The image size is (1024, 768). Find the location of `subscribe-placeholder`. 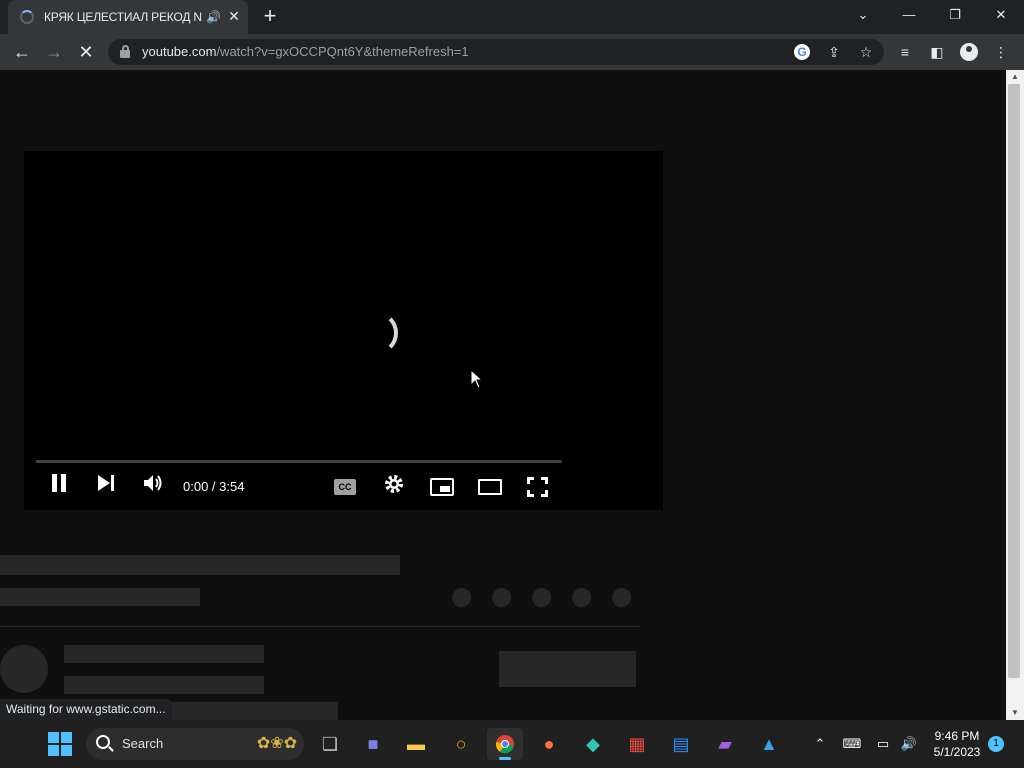

subscribe-placeholder is located at coordinates (567, 669).